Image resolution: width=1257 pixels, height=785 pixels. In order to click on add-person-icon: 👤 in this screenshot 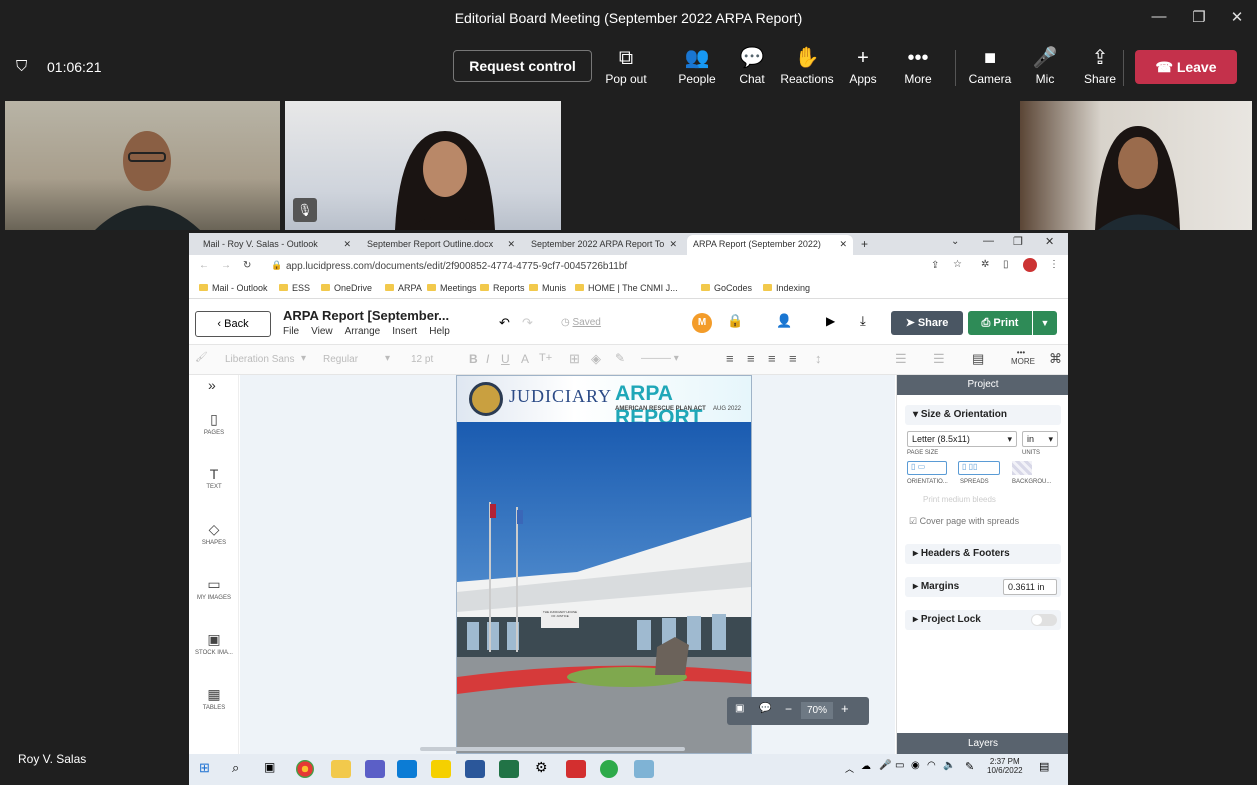, I will do `click(784, 321)`.